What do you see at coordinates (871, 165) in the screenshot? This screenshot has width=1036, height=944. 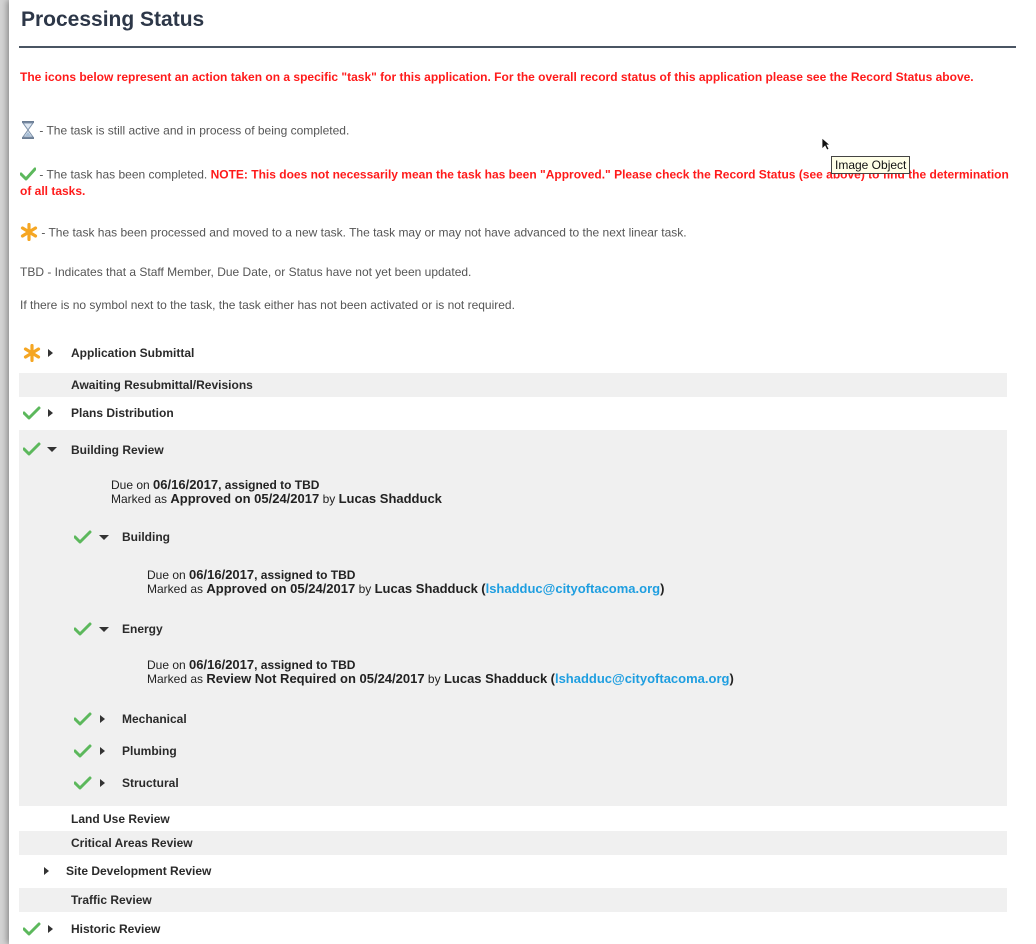 I see `image-tooltip: Image Object` at bounding box center [871, 165].